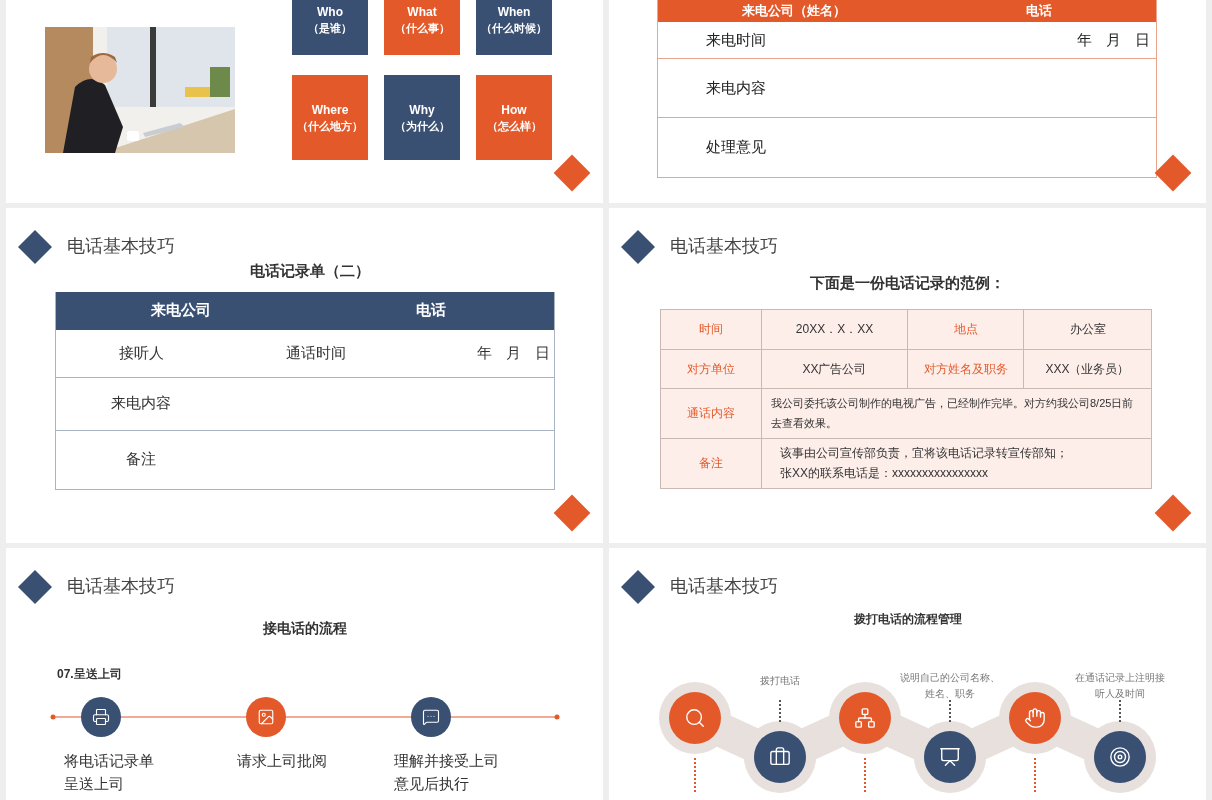 This screenshot has height=800, width=1212. Describe the element at coordinates (431, 717) in the screenshot. I see `chat-bubble-icon` at that location.